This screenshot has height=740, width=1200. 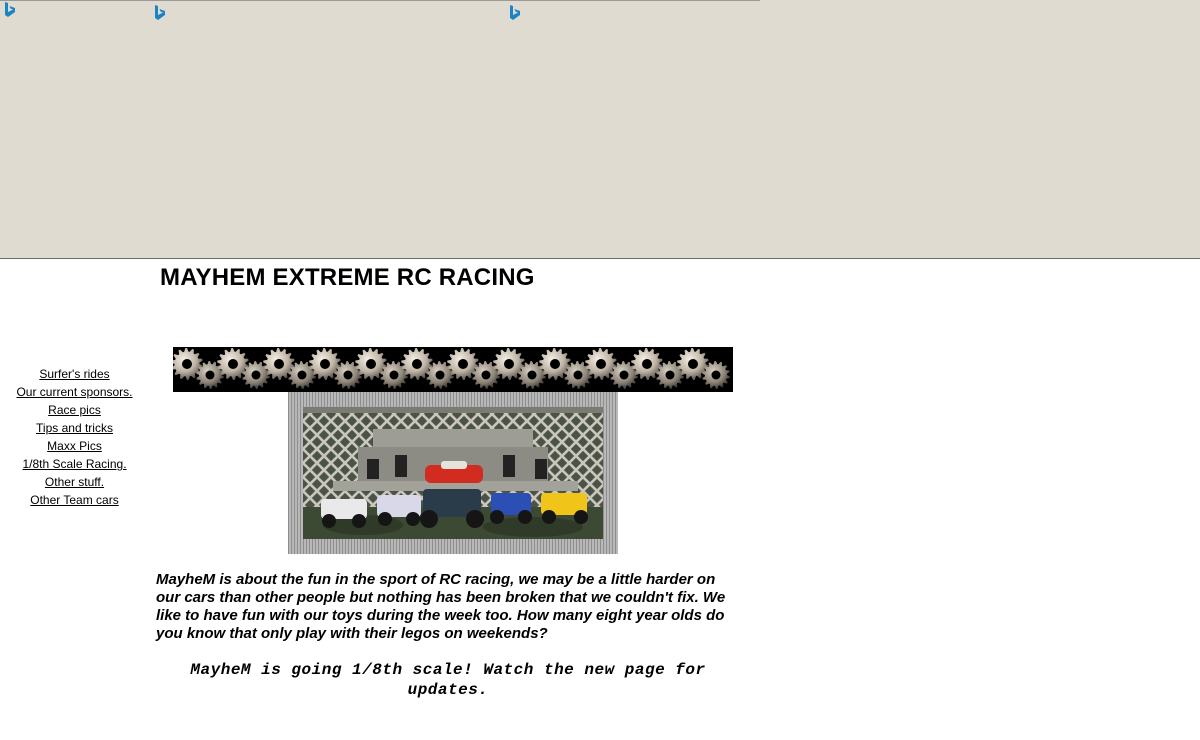 I want to click on sidebar-link-other-stuff: Other stuff., so click(x=74, y=482).